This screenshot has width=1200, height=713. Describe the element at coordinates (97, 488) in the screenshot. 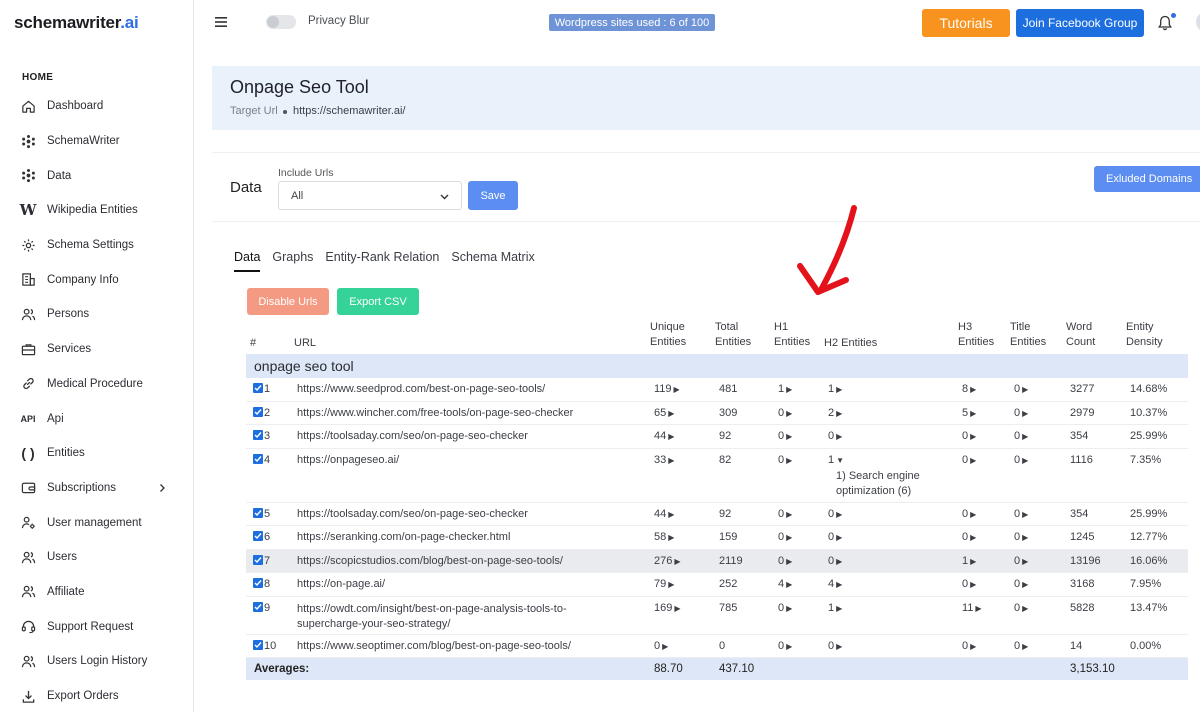

I see `sidebar-item-subscriptions: Subscriptions` at that location.